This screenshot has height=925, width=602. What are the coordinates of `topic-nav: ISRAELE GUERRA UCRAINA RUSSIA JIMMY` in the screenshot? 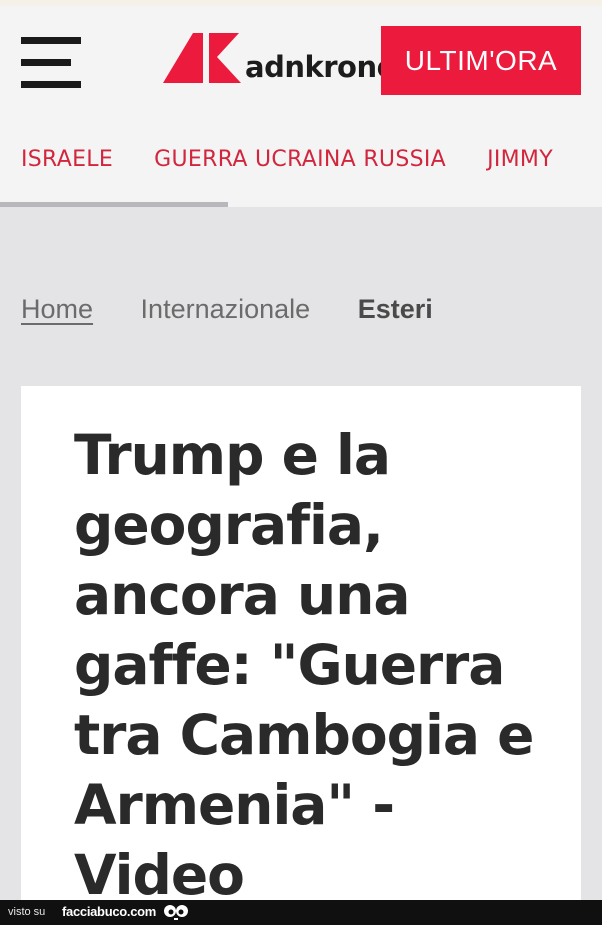 It's located at (301, 158).